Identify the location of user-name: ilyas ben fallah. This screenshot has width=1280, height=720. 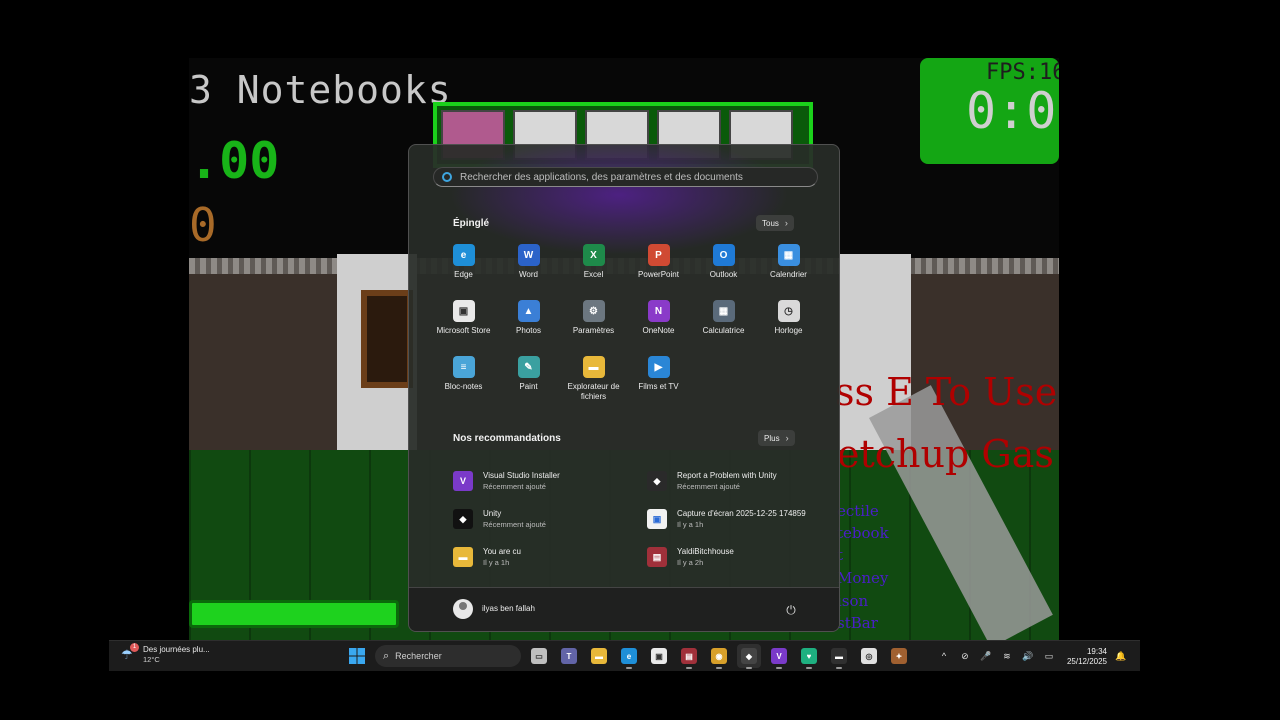
(508, 608).